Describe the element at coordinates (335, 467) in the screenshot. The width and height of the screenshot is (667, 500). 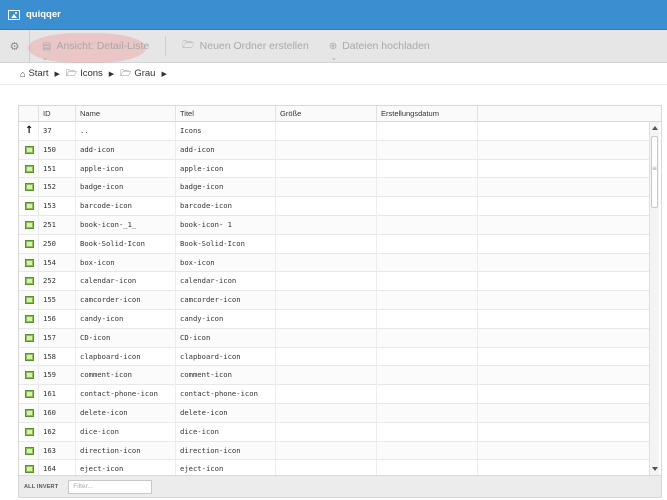
I see `table-row: 164 eject-icon eject-icon` at that location.